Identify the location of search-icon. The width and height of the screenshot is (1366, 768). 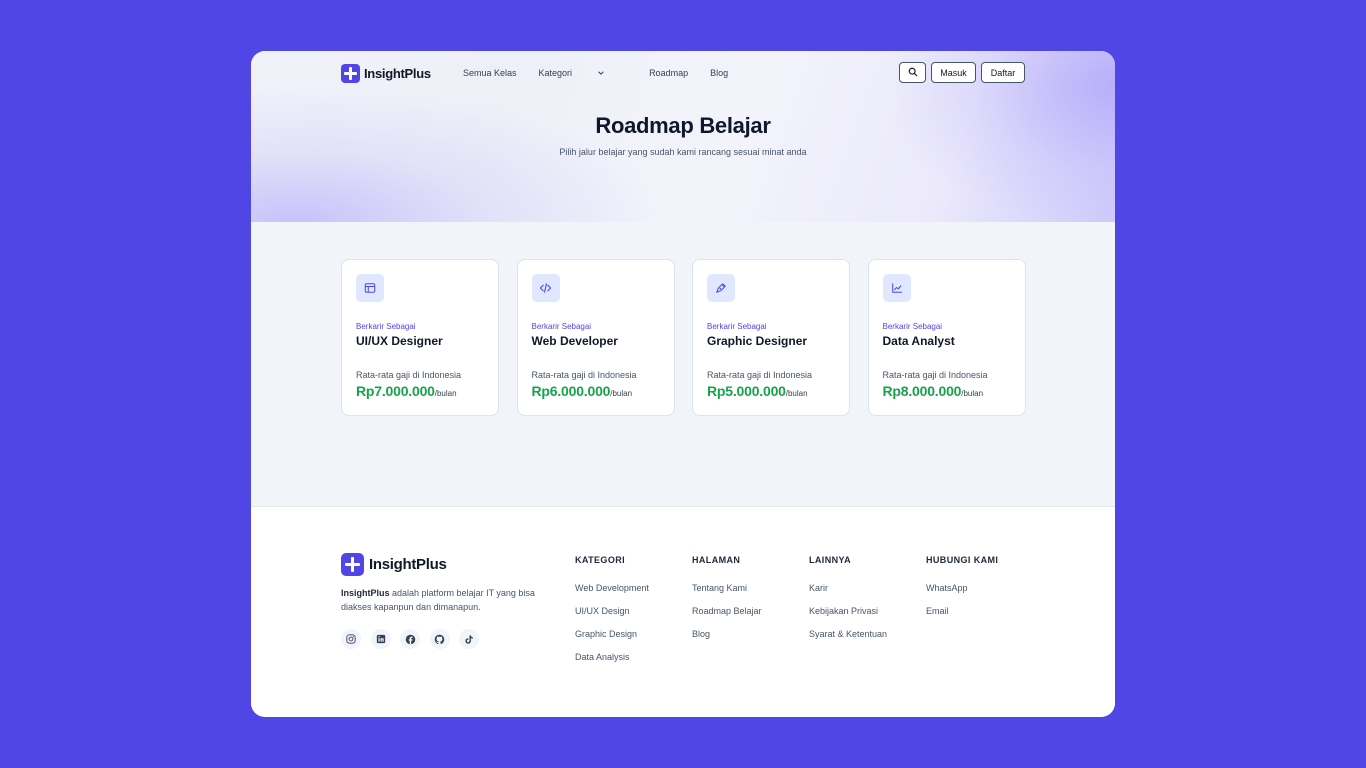
(913, 73).